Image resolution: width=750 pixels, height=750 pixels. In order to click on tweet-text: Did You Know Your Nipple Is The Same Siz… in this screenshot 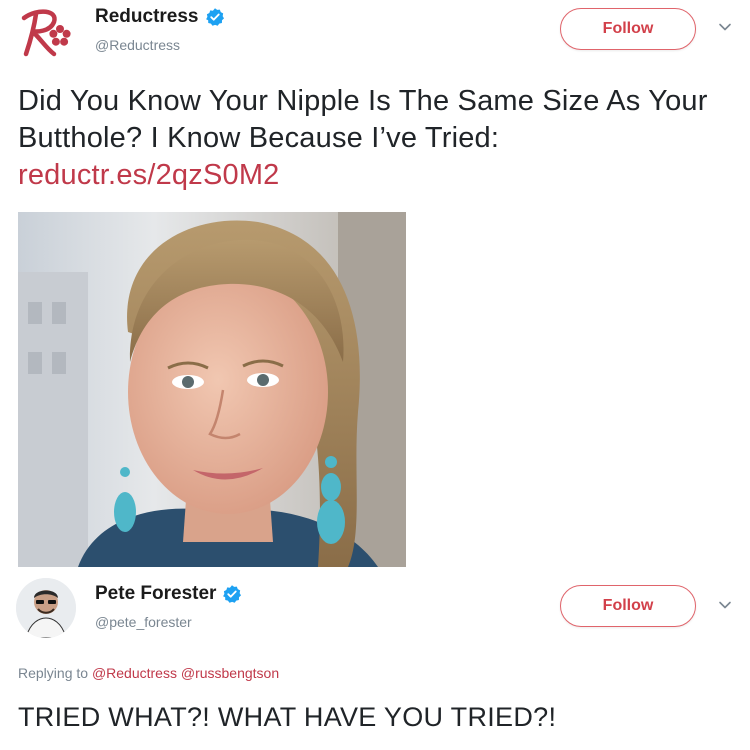, I will do `click(363, 119)`.